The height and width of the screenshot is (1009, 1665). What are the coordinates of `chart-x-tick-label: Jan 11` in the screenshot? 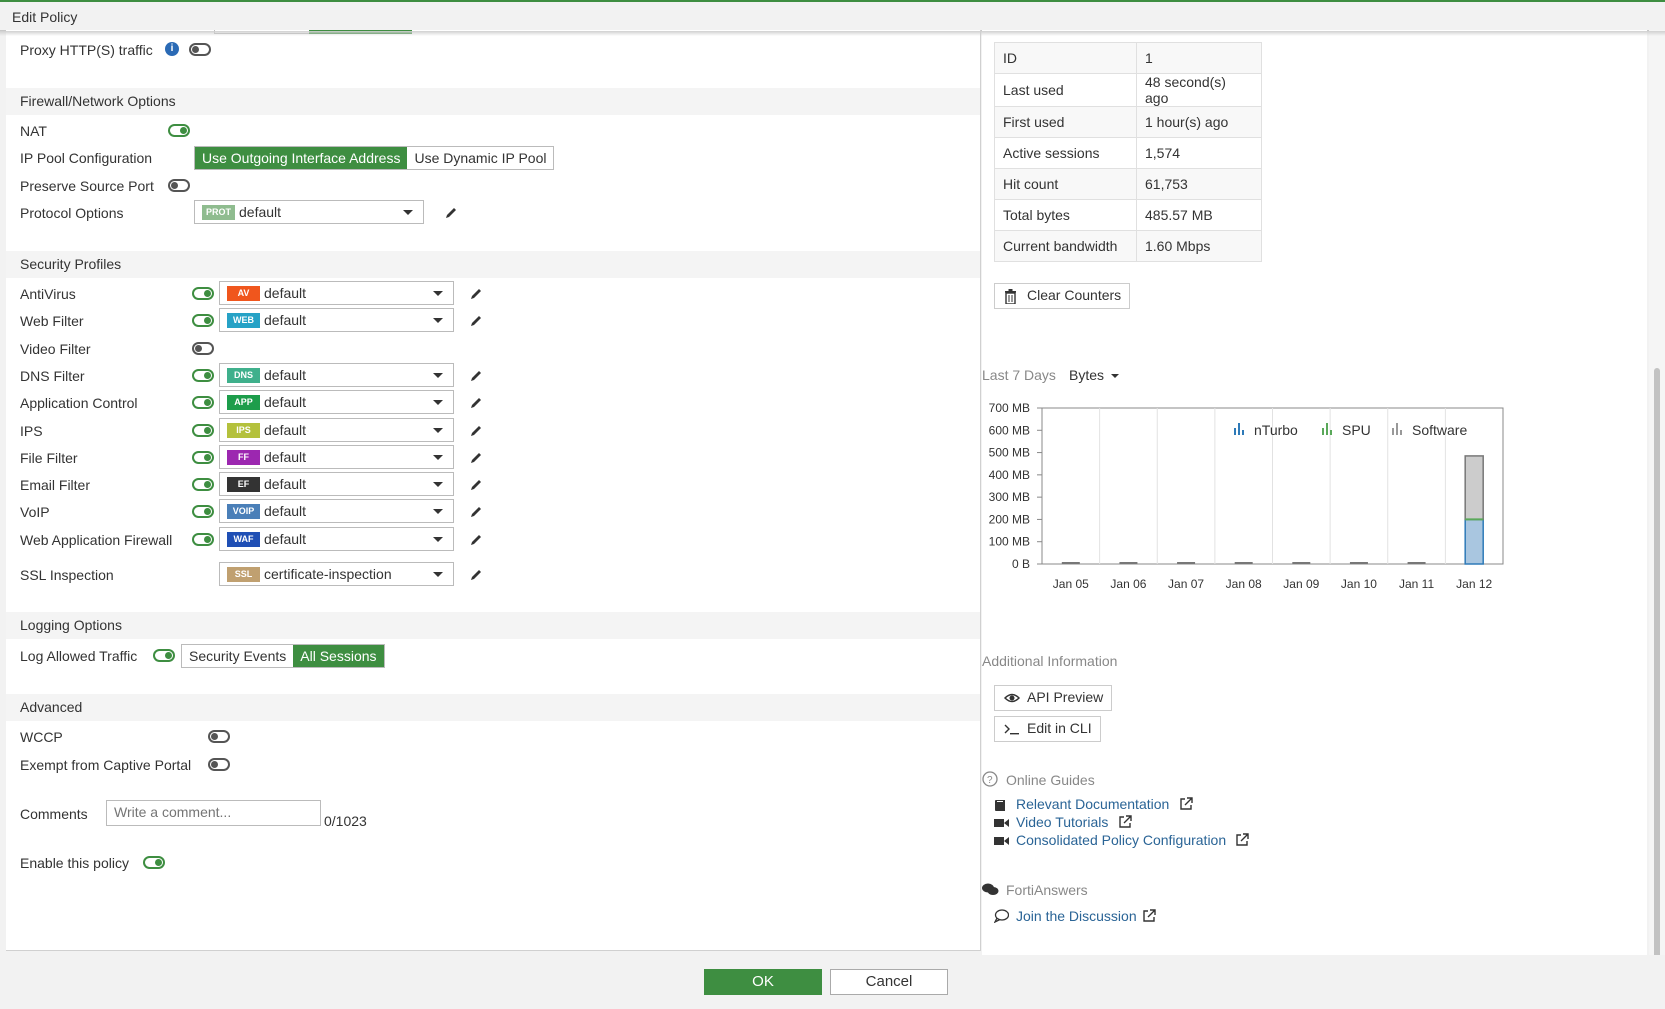 It's located at (1416, 584).